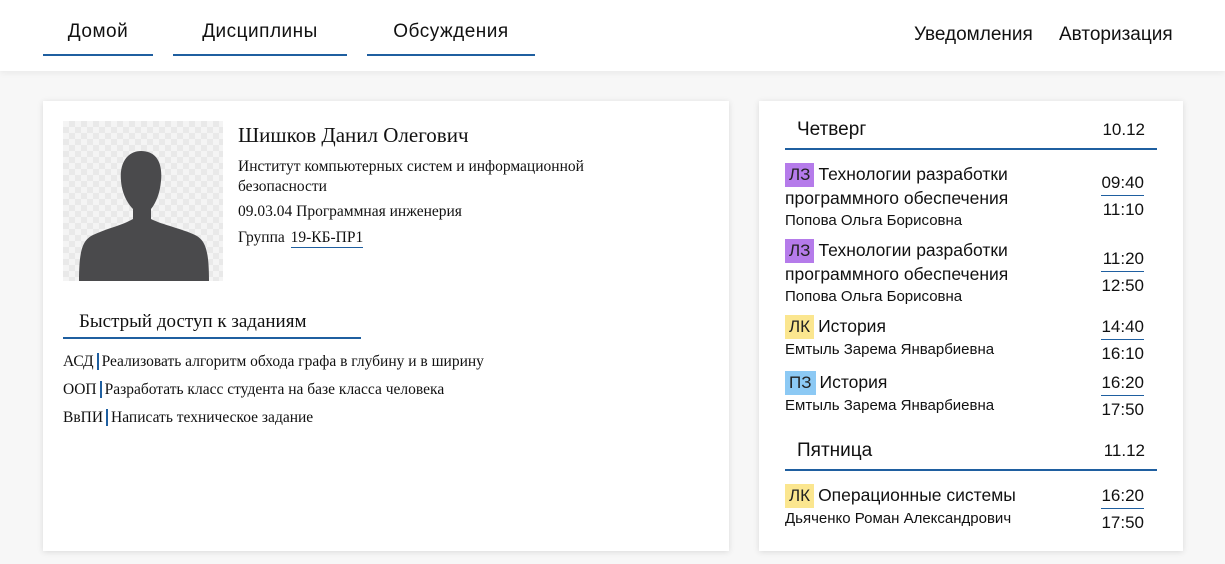 This screenshot has width=1225, height=564. I want to click on lesson-type-badge: ПЗ, so click(800, 383).